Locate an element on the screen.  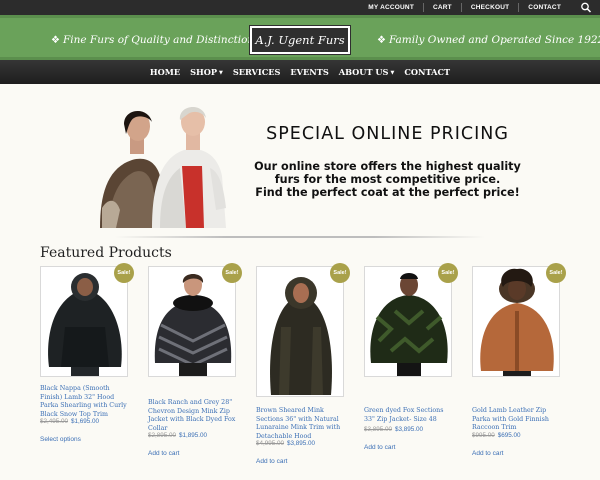
contact-link: CONTACT is located at coordinates (544, 7).